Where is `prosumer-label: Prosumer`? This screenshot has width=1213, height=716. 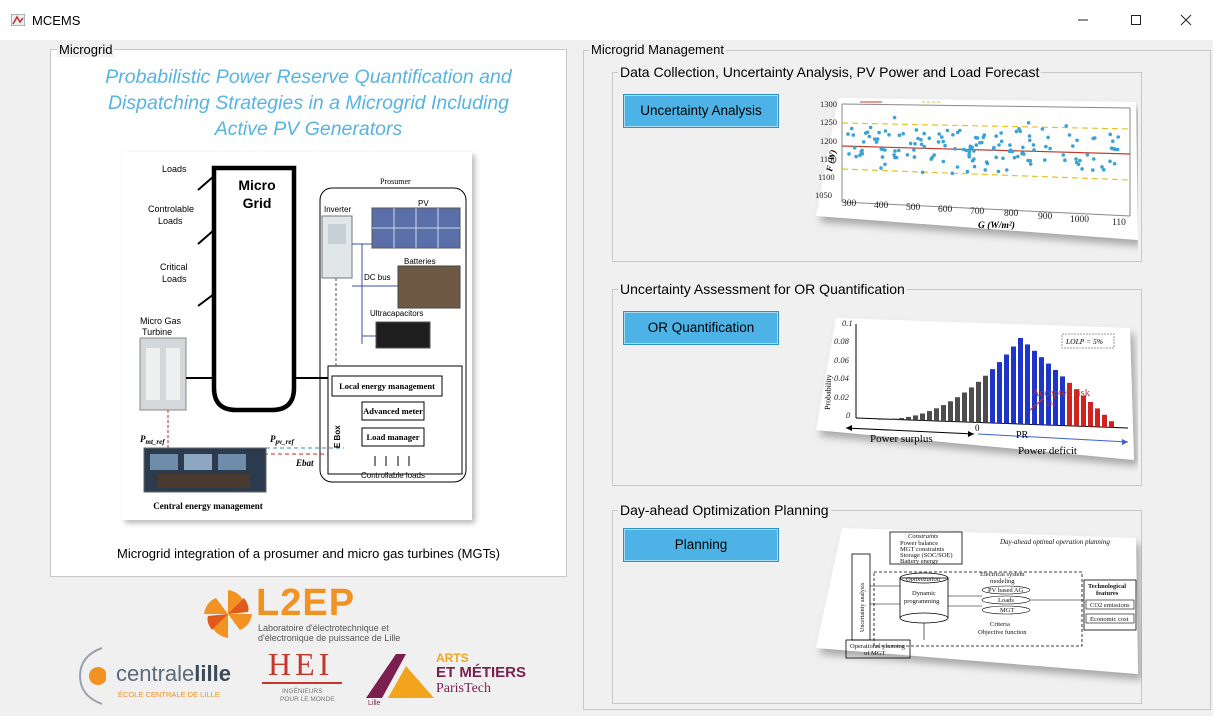 prosumer-label: Prosumer is located at coordinates (395, 181).